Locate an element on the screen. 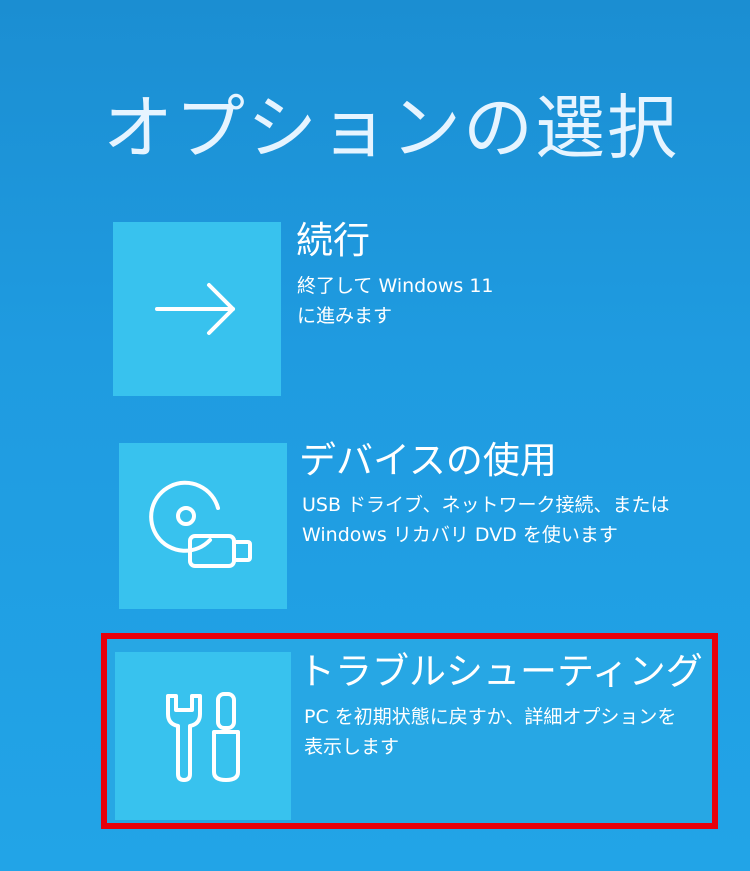  page-title: オプションの選択 is located at coordinates (391, 127).